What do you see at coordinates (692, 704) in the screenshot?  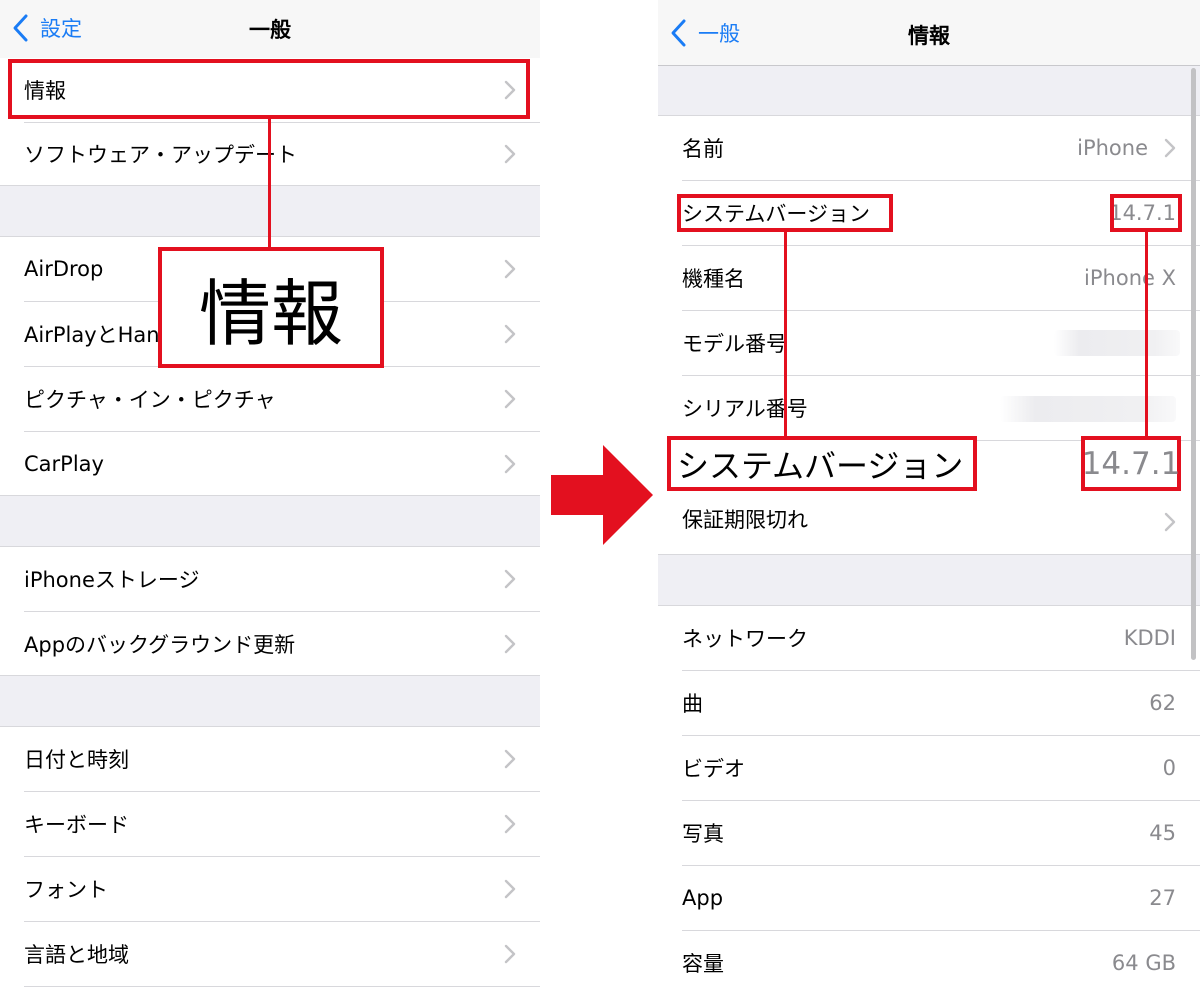 I see `about-row-label: 曲` at bounding box center [692, 704].